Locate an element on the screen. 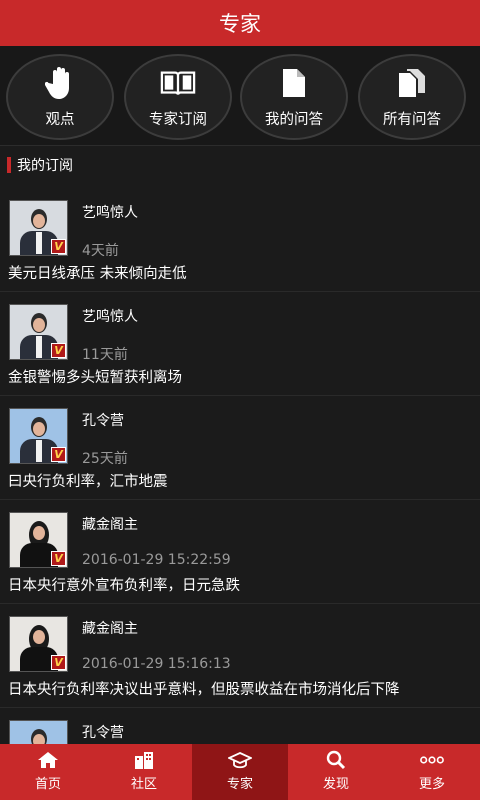 This screenshot has width=480, height=800. post-time: 2016-01-29 15:22:59 is located at coordinates (156, 560).